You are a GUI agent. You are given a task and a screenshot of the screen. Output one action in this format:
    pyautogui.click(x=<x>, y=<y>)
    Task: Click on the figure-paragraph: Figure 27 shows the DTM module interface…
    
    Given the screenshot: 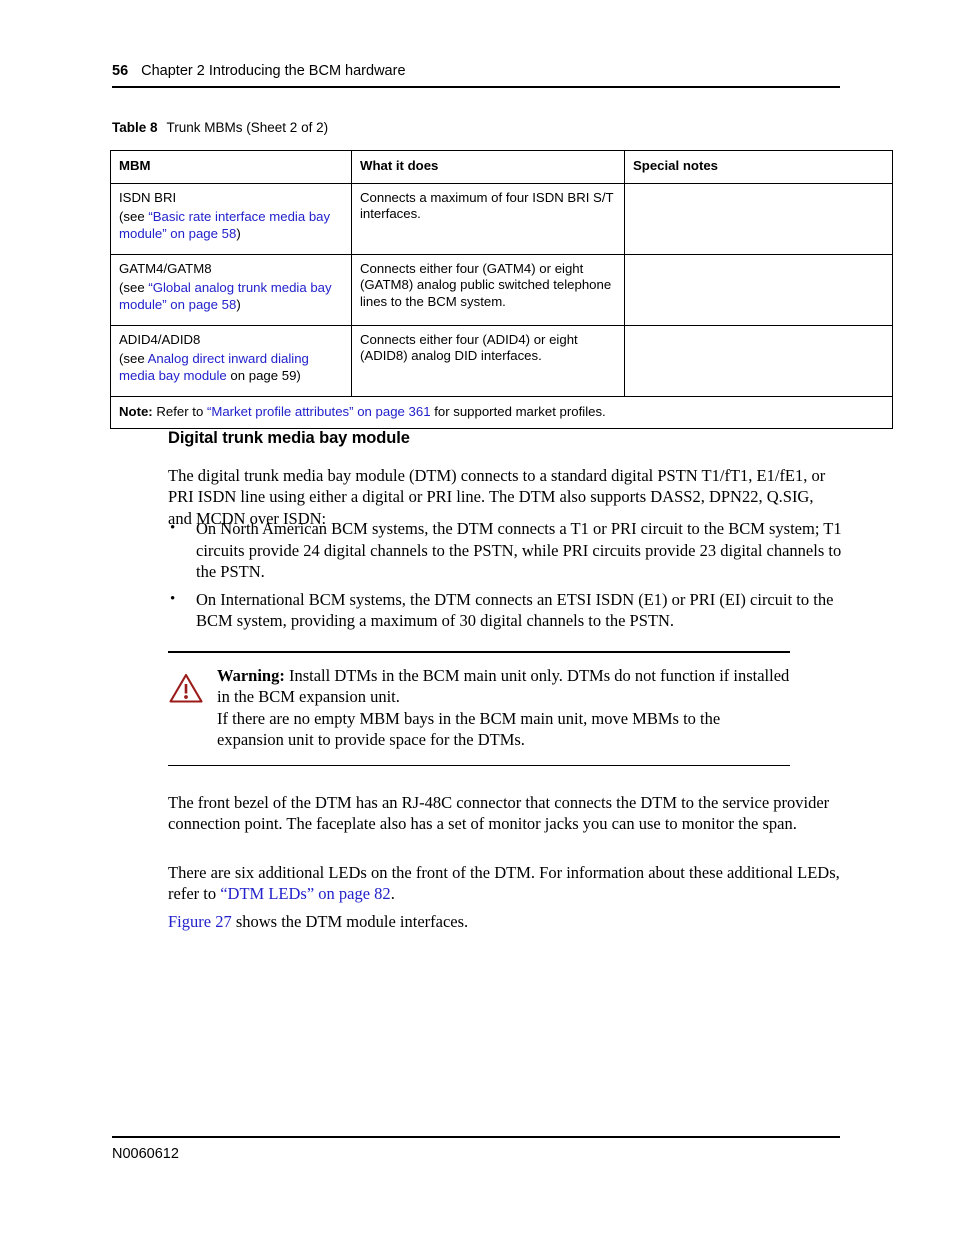 What is the action you would take?
    pyautogui.click(x=504, y=922)
    